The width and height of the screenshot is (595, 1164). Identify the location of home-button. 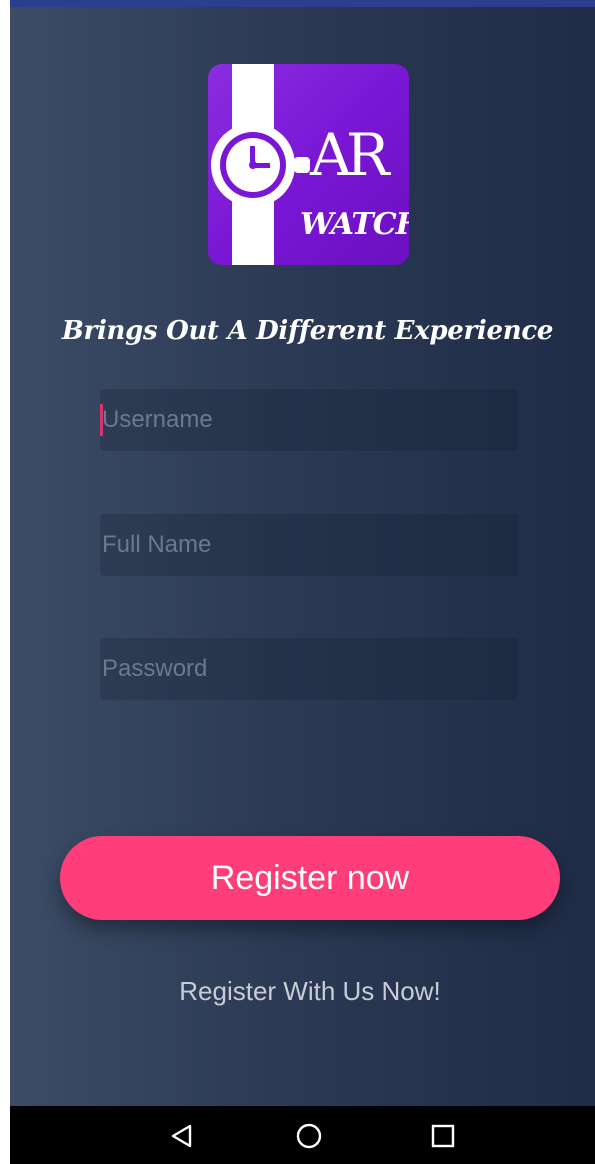
(309, 1136).